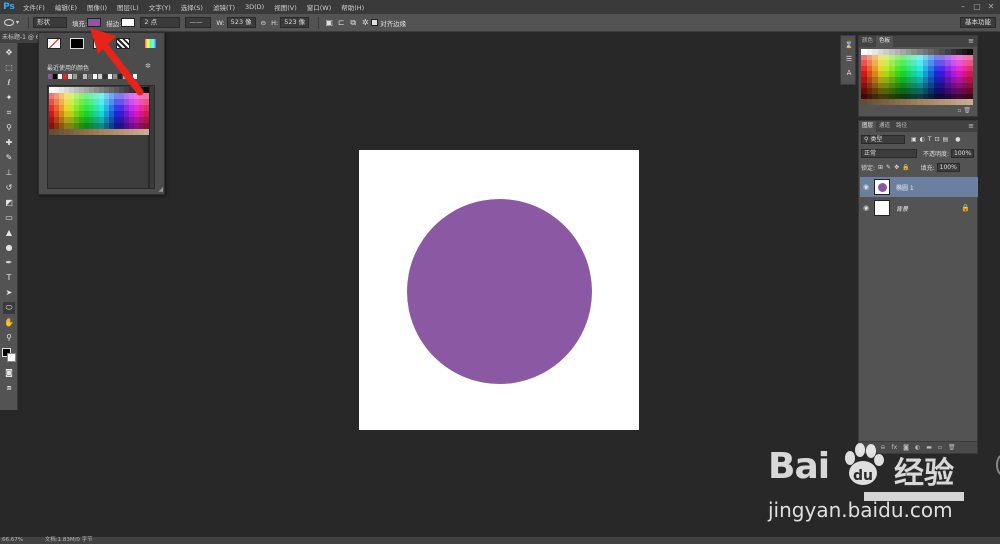 The image size is (1000, 544). Describe the element at coordinates (868, 126) in the screenshot. I see `tab-layers: 图层` at that location.